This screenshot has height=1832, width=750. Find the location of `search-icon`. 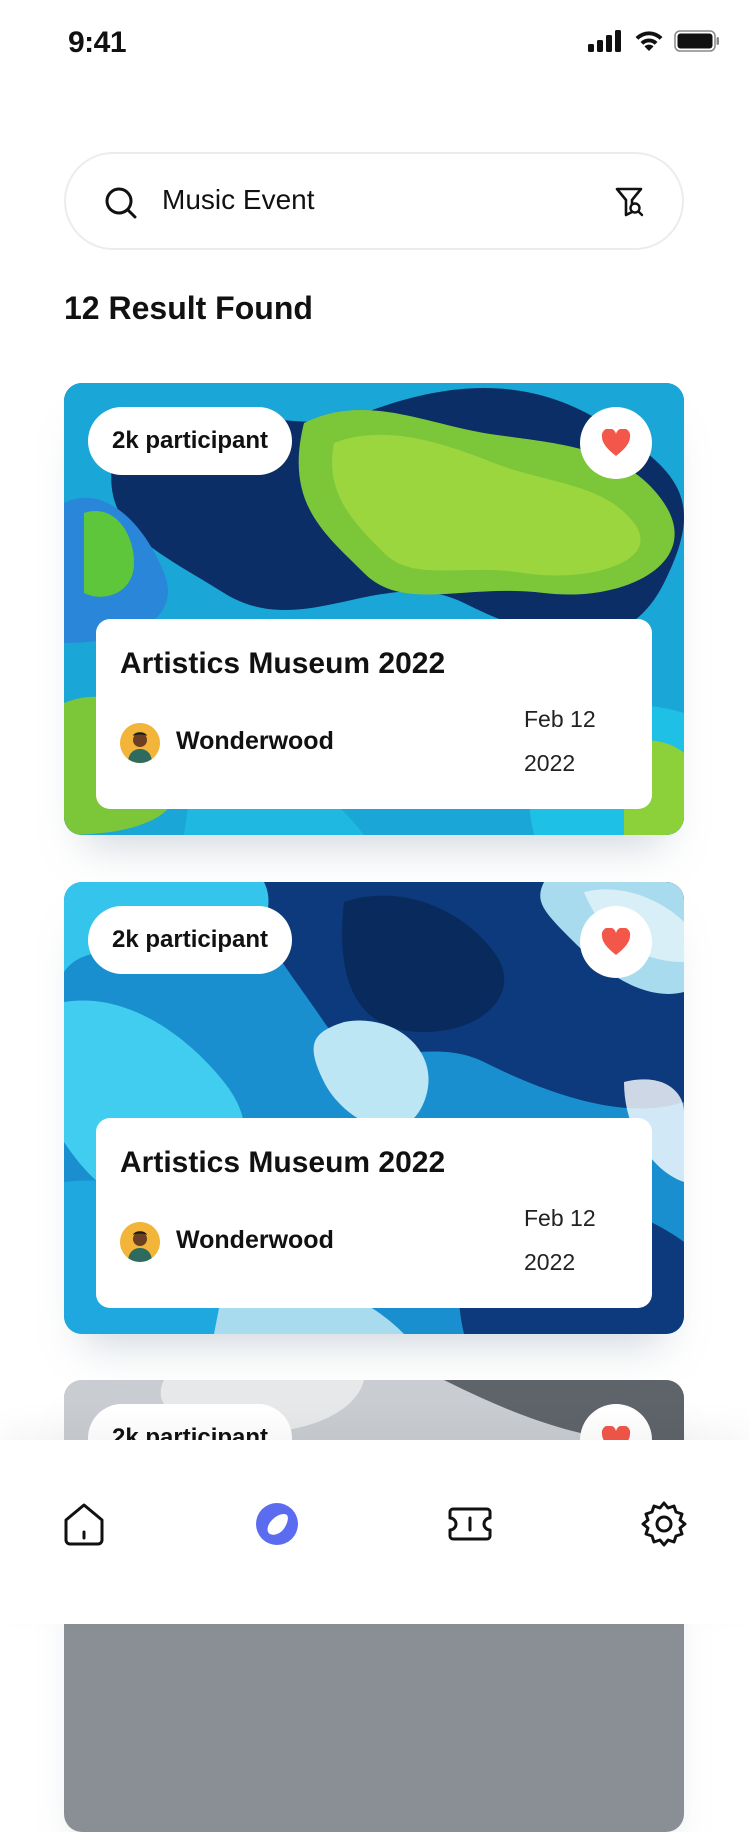

search-icon is located at coordinates (121, 203).